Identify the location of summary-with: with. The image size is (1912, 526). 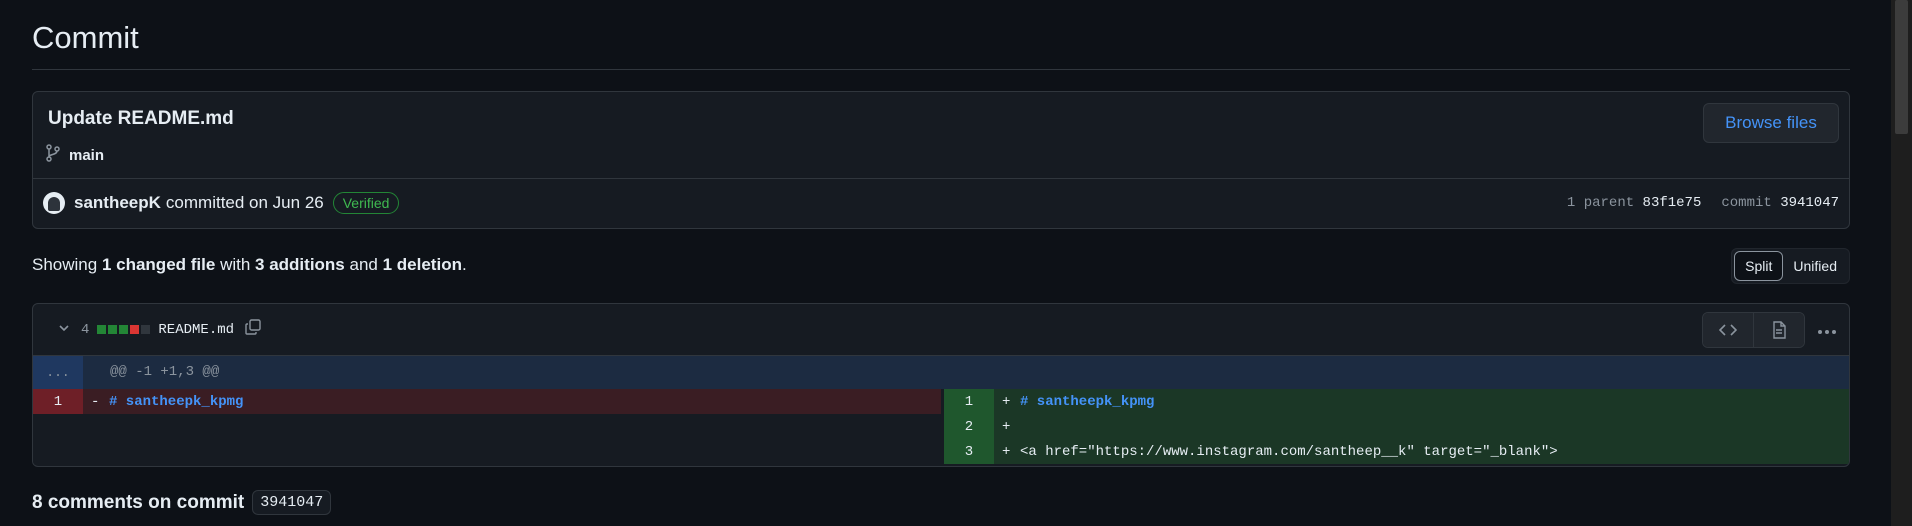
(235, 264).